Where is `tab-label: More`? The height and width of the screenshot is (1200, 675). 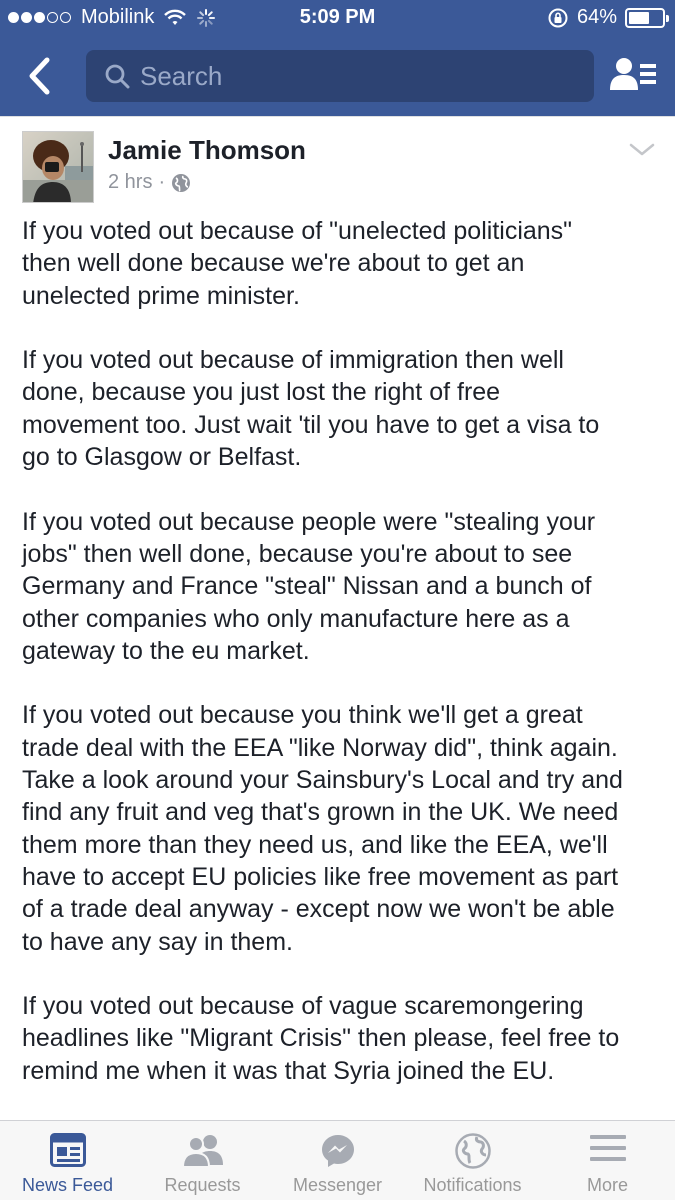 tab-label: More is located at coordinates (607, 1185).